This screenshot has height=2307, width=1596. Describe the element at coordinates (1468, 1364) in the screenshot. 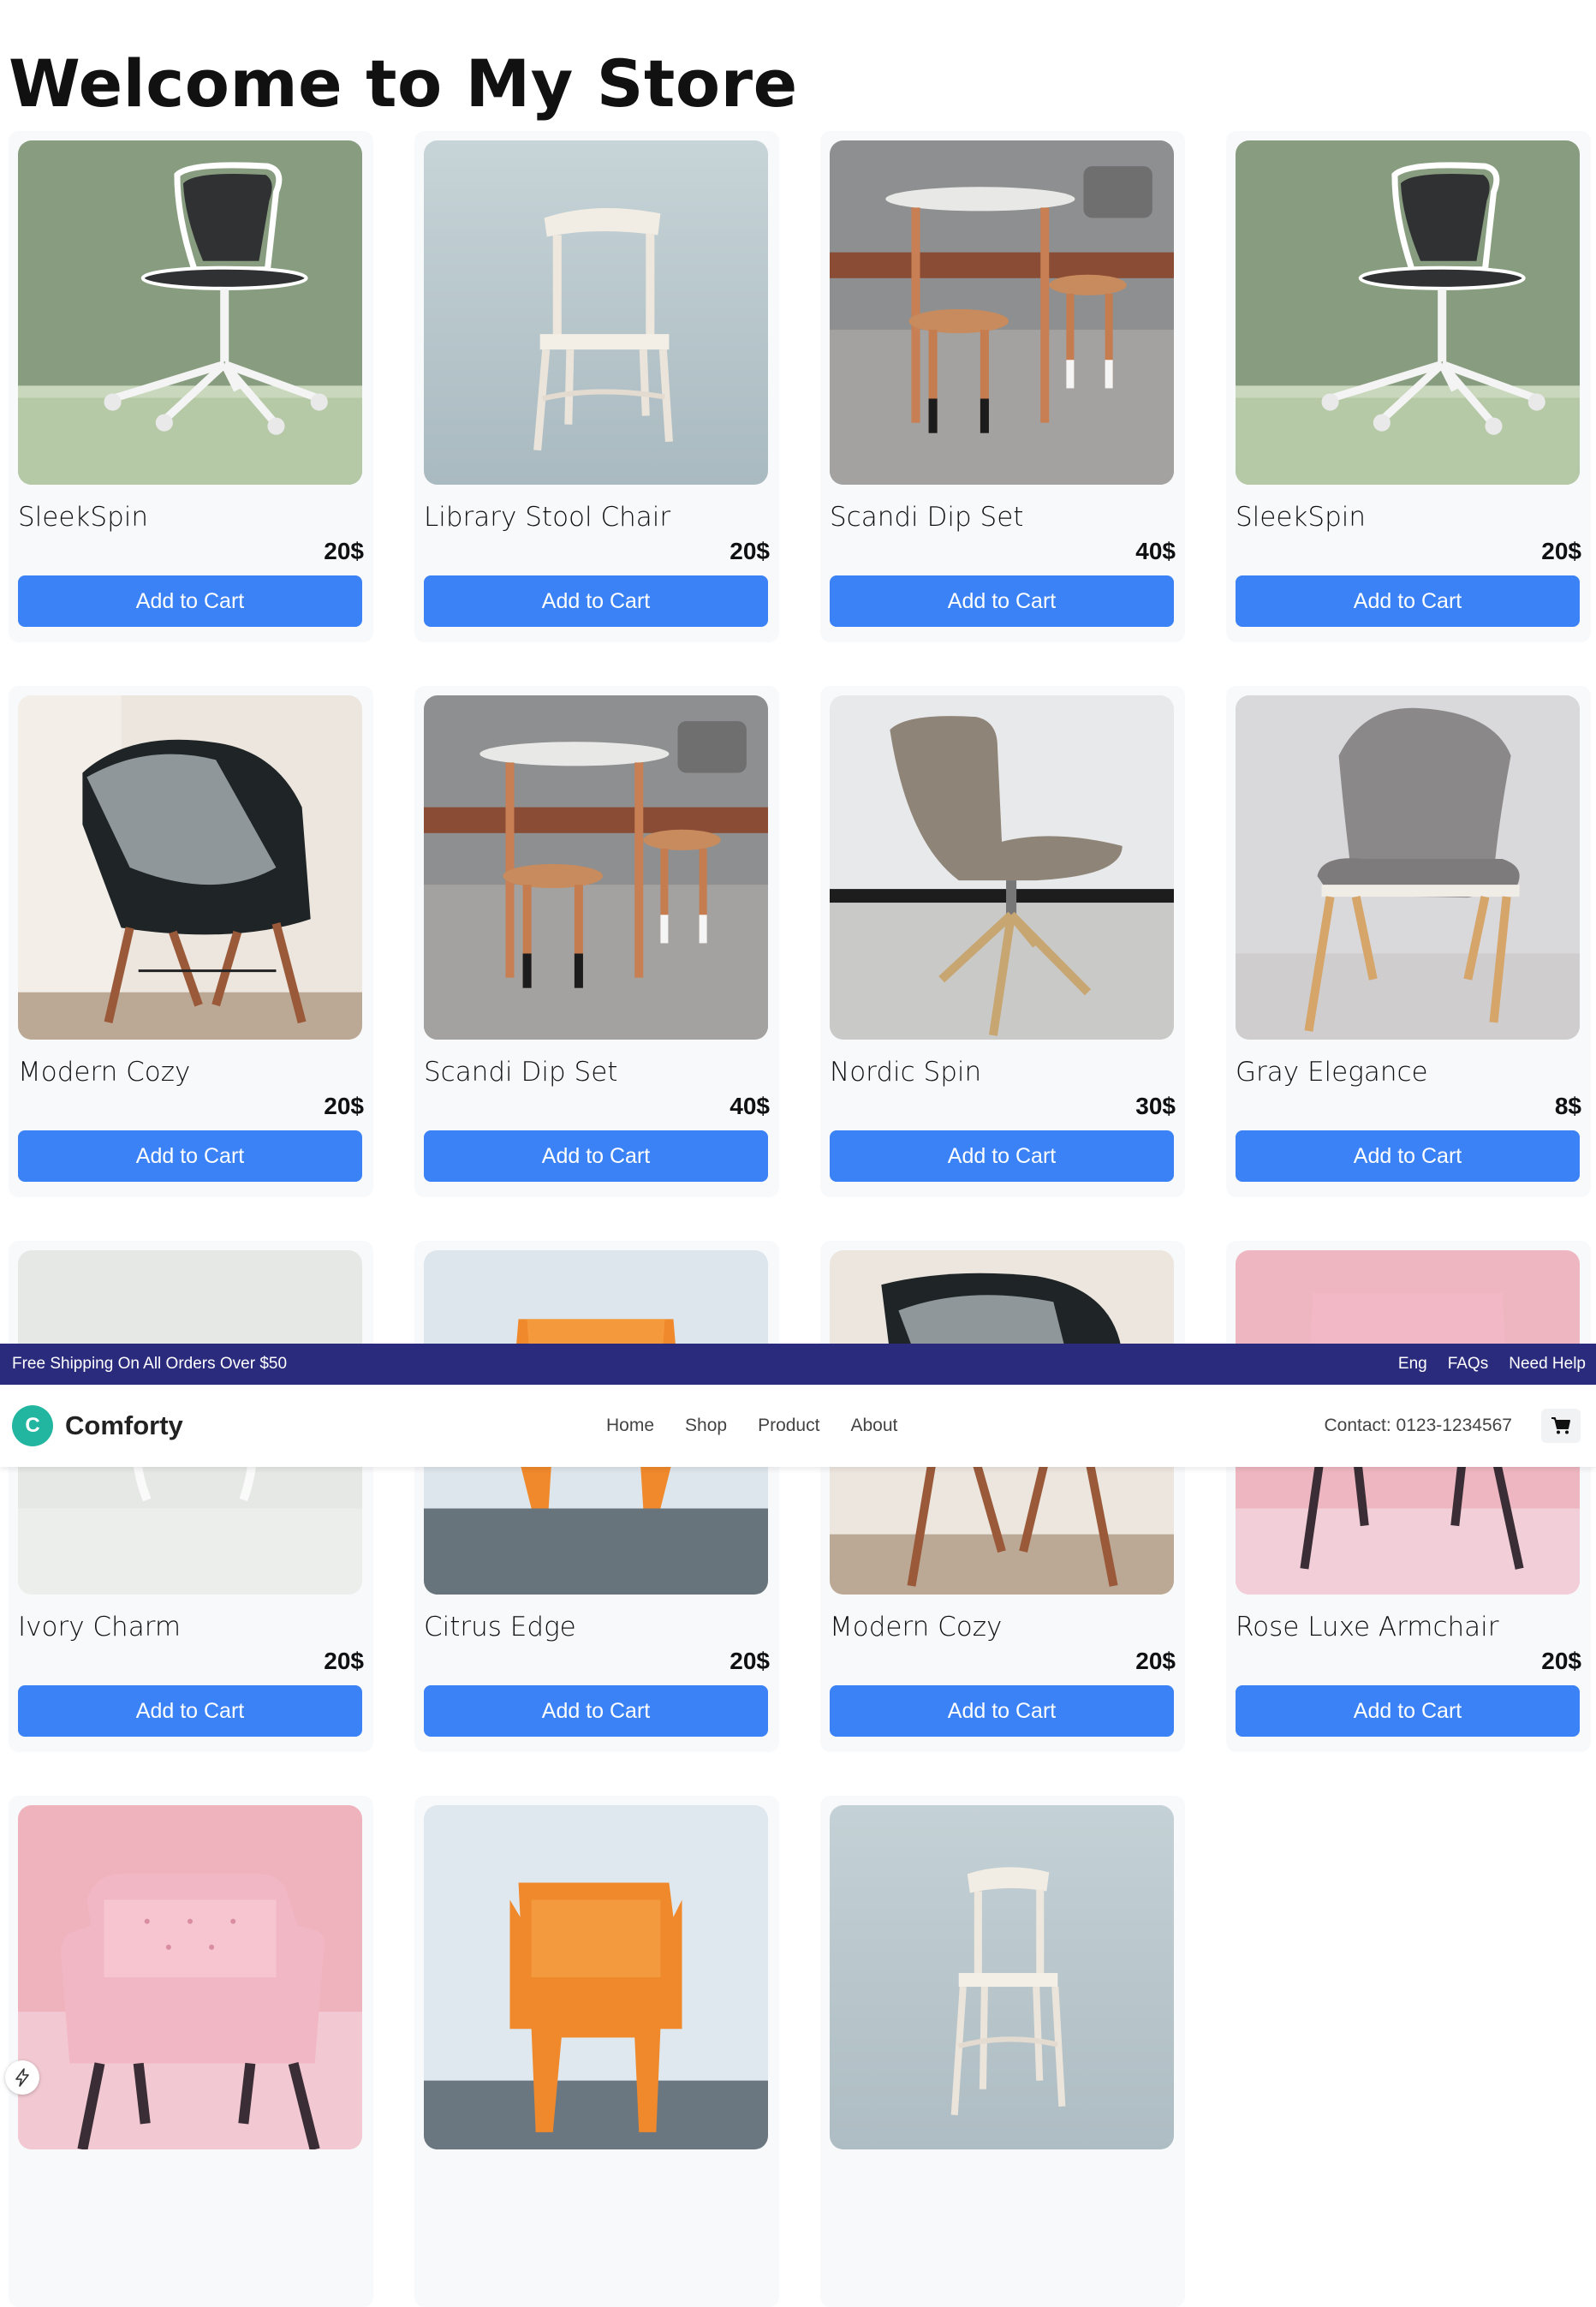

I see `faqs-link: FAQs` at that location.